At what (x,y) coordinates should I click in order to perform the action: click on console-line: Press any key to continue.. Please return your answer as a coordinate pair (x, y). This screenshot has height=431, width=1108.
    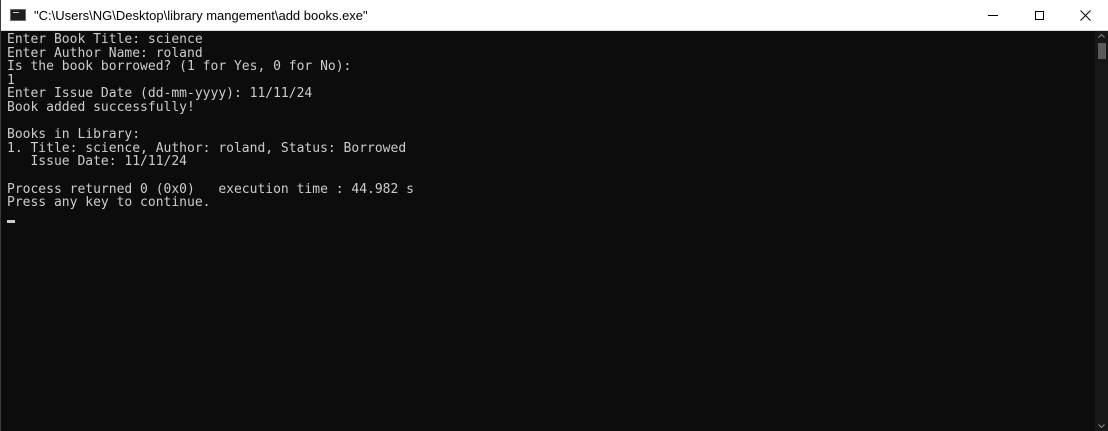
    Looking at the image, I should click on (109, 203).